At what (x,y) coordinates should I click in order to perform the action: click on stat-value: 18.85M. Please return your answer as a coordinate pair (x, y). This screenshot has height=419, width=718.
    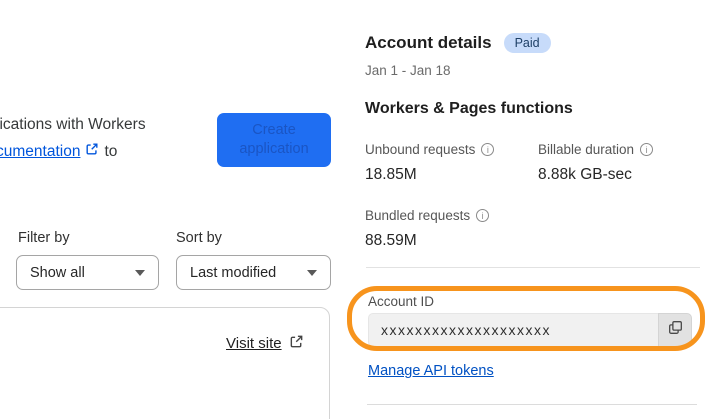
    Looking at the image, I should click on (391, 174).